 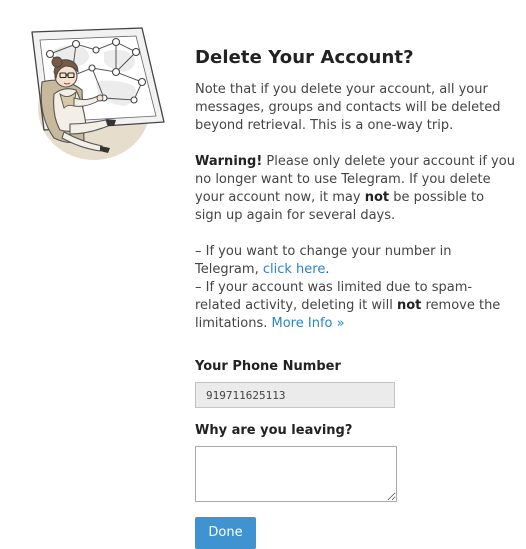 I want to click on more-info-link: More Info », so click(x=308, y=323).